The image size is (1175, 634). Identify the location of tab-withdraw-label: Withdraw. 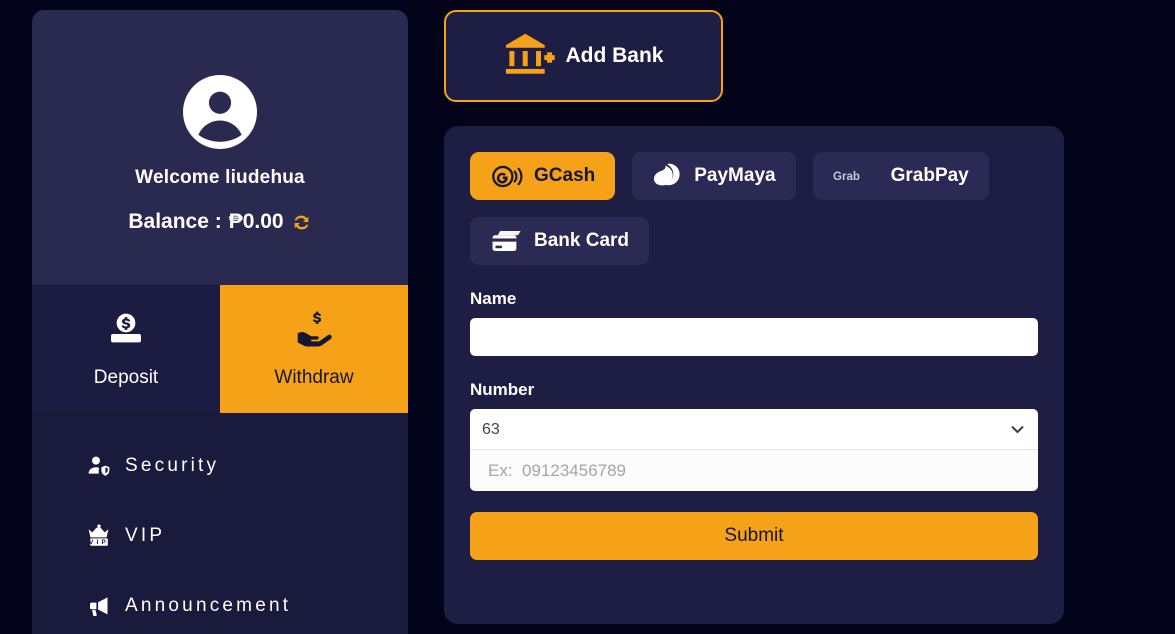
(314, 377).